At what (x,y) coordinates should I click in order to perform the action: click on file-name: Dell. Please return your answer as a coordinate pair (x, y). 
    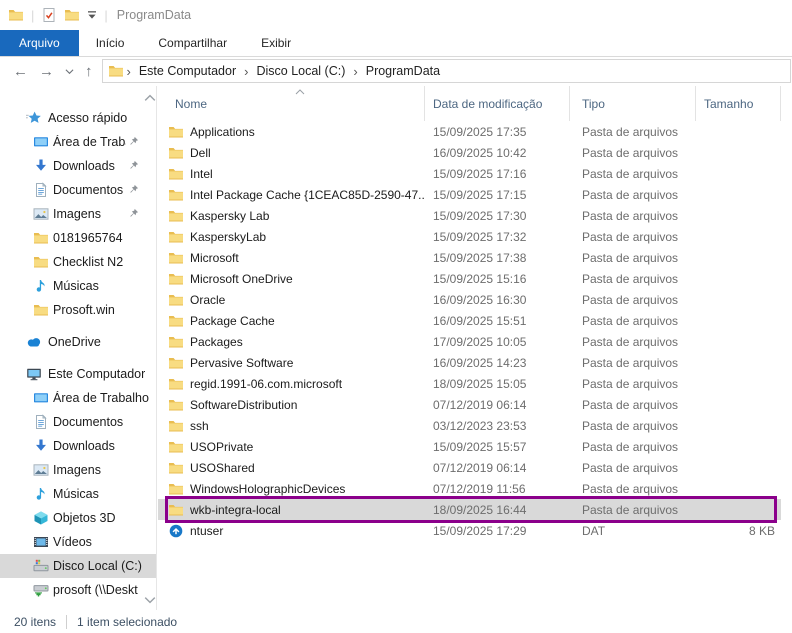
    Looking at the image, I should click on (200, 152).